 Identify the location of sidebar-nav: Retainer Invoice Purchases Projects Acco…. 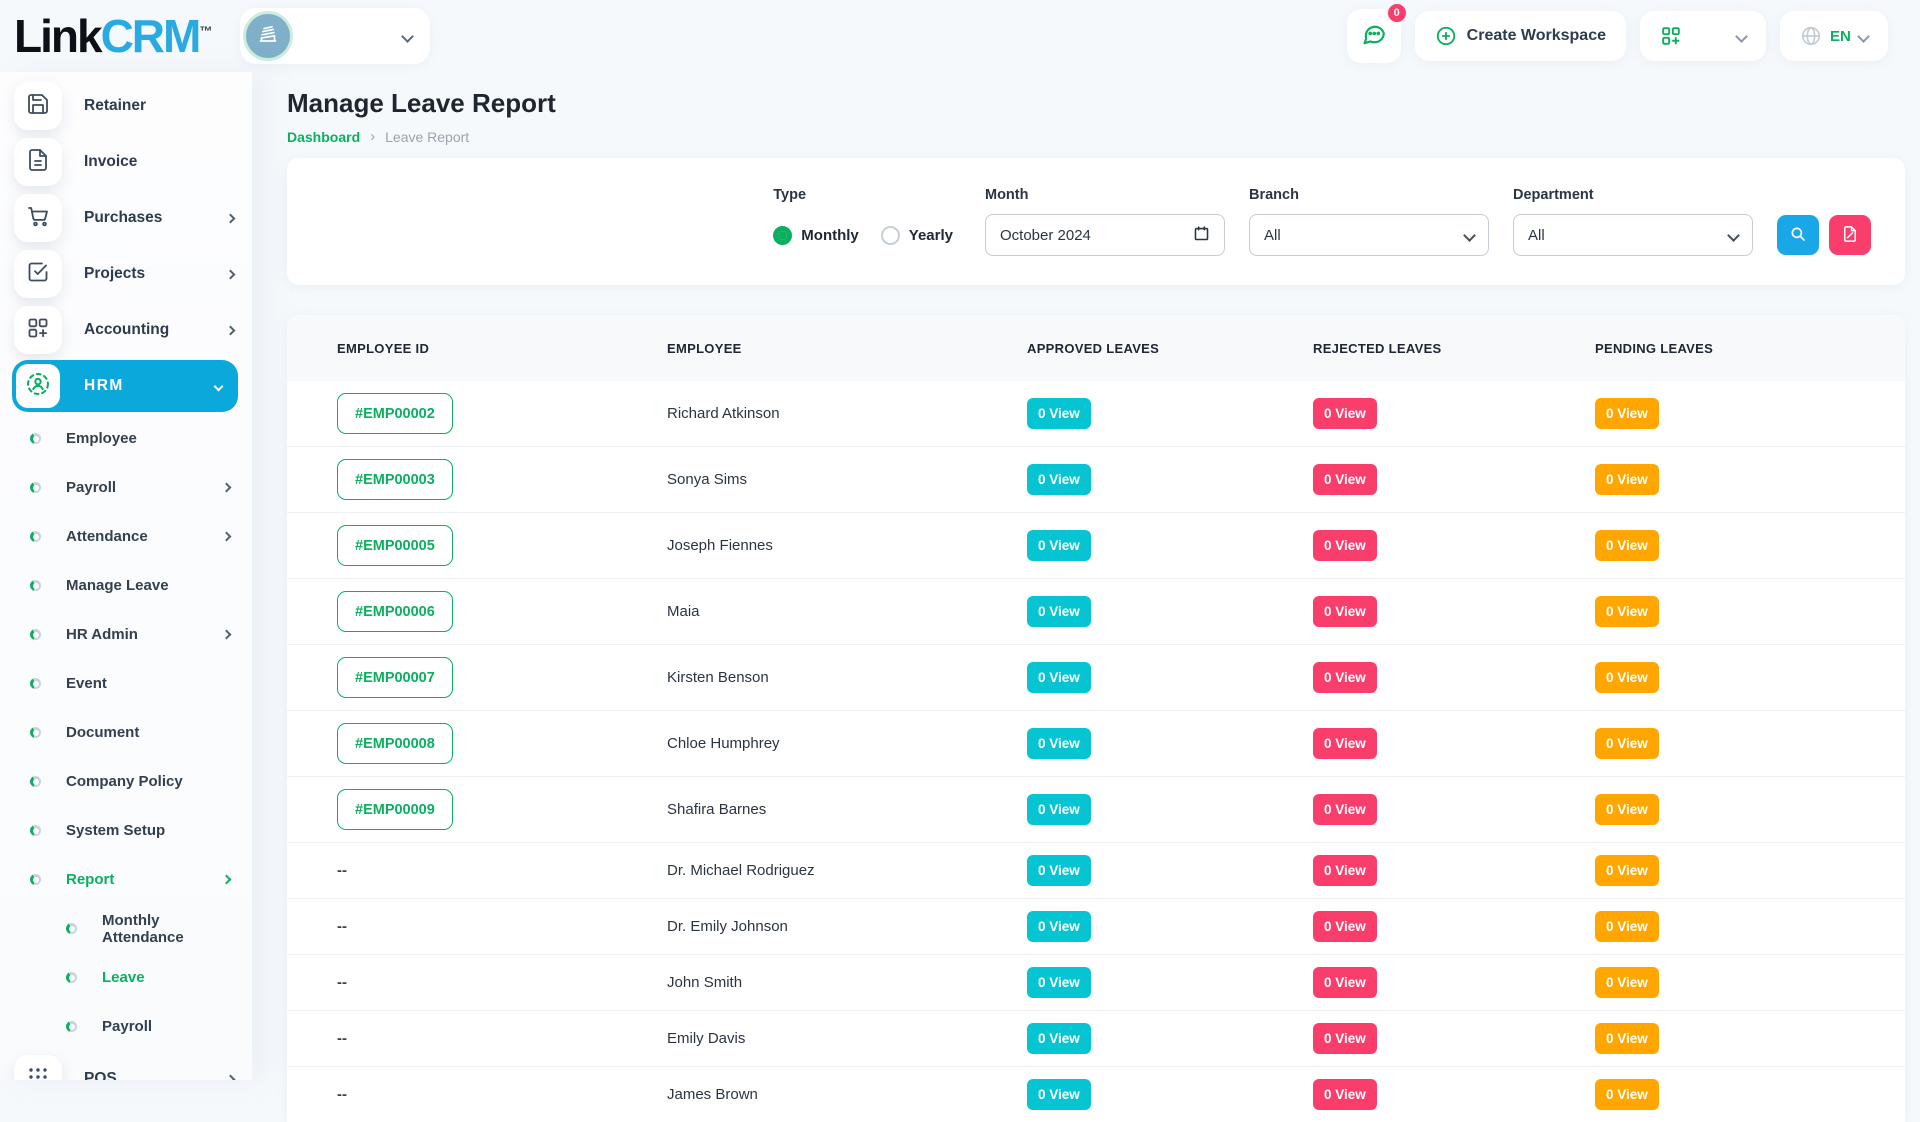
(126, 576).